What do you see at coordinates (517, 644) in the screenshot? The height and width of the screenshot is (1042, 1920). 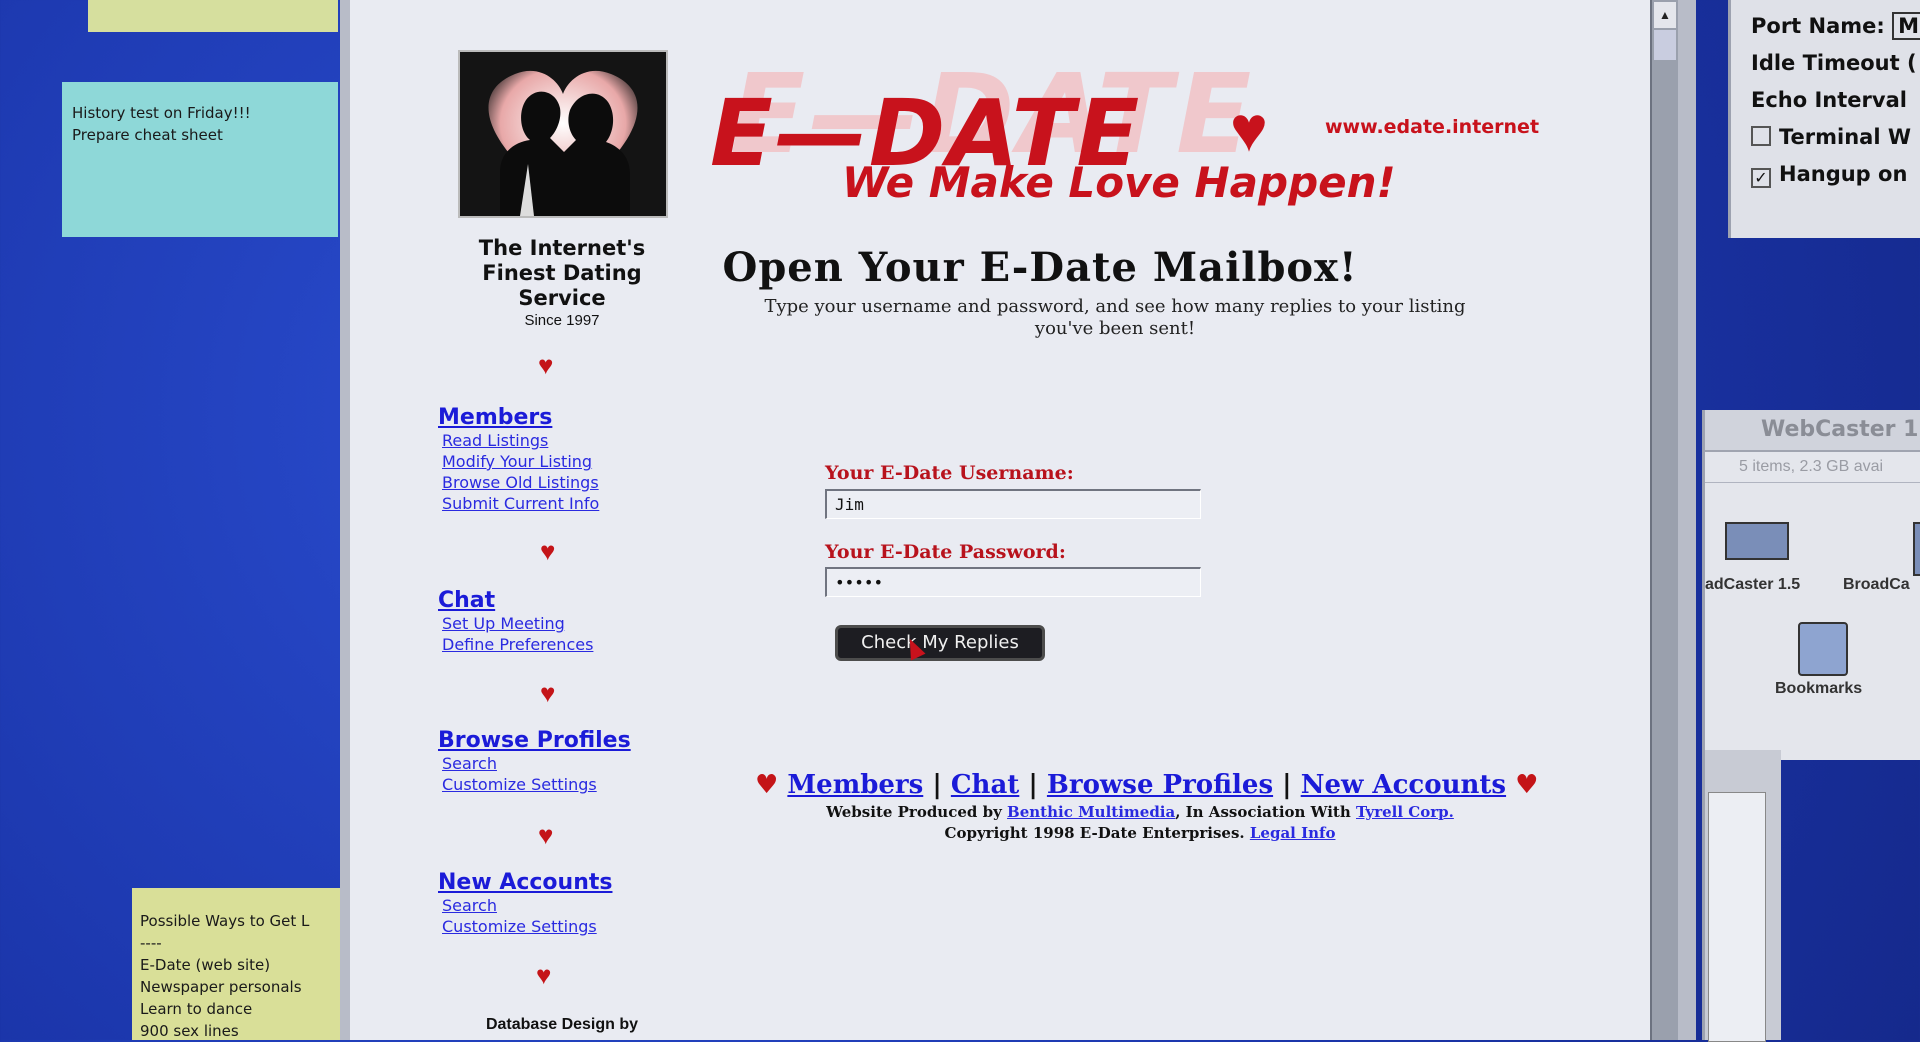 I see `nav-define-preferences: Define Preferences` at bounding box center [517, 644].